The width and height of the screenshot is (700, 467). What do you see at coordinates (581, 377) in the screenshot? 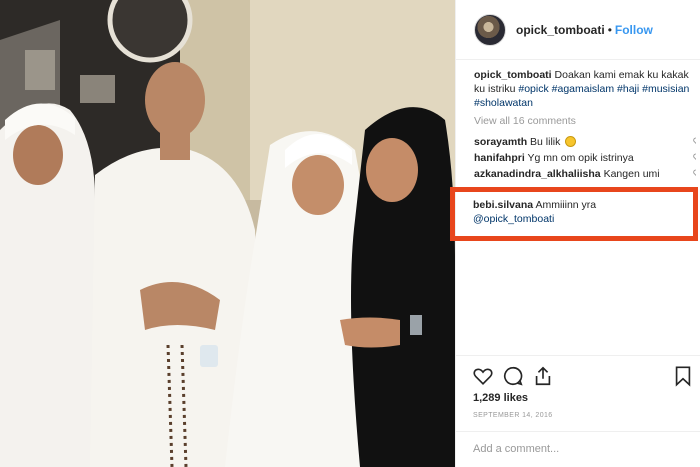
I see `action-icons` at bounding box center [581, 377].